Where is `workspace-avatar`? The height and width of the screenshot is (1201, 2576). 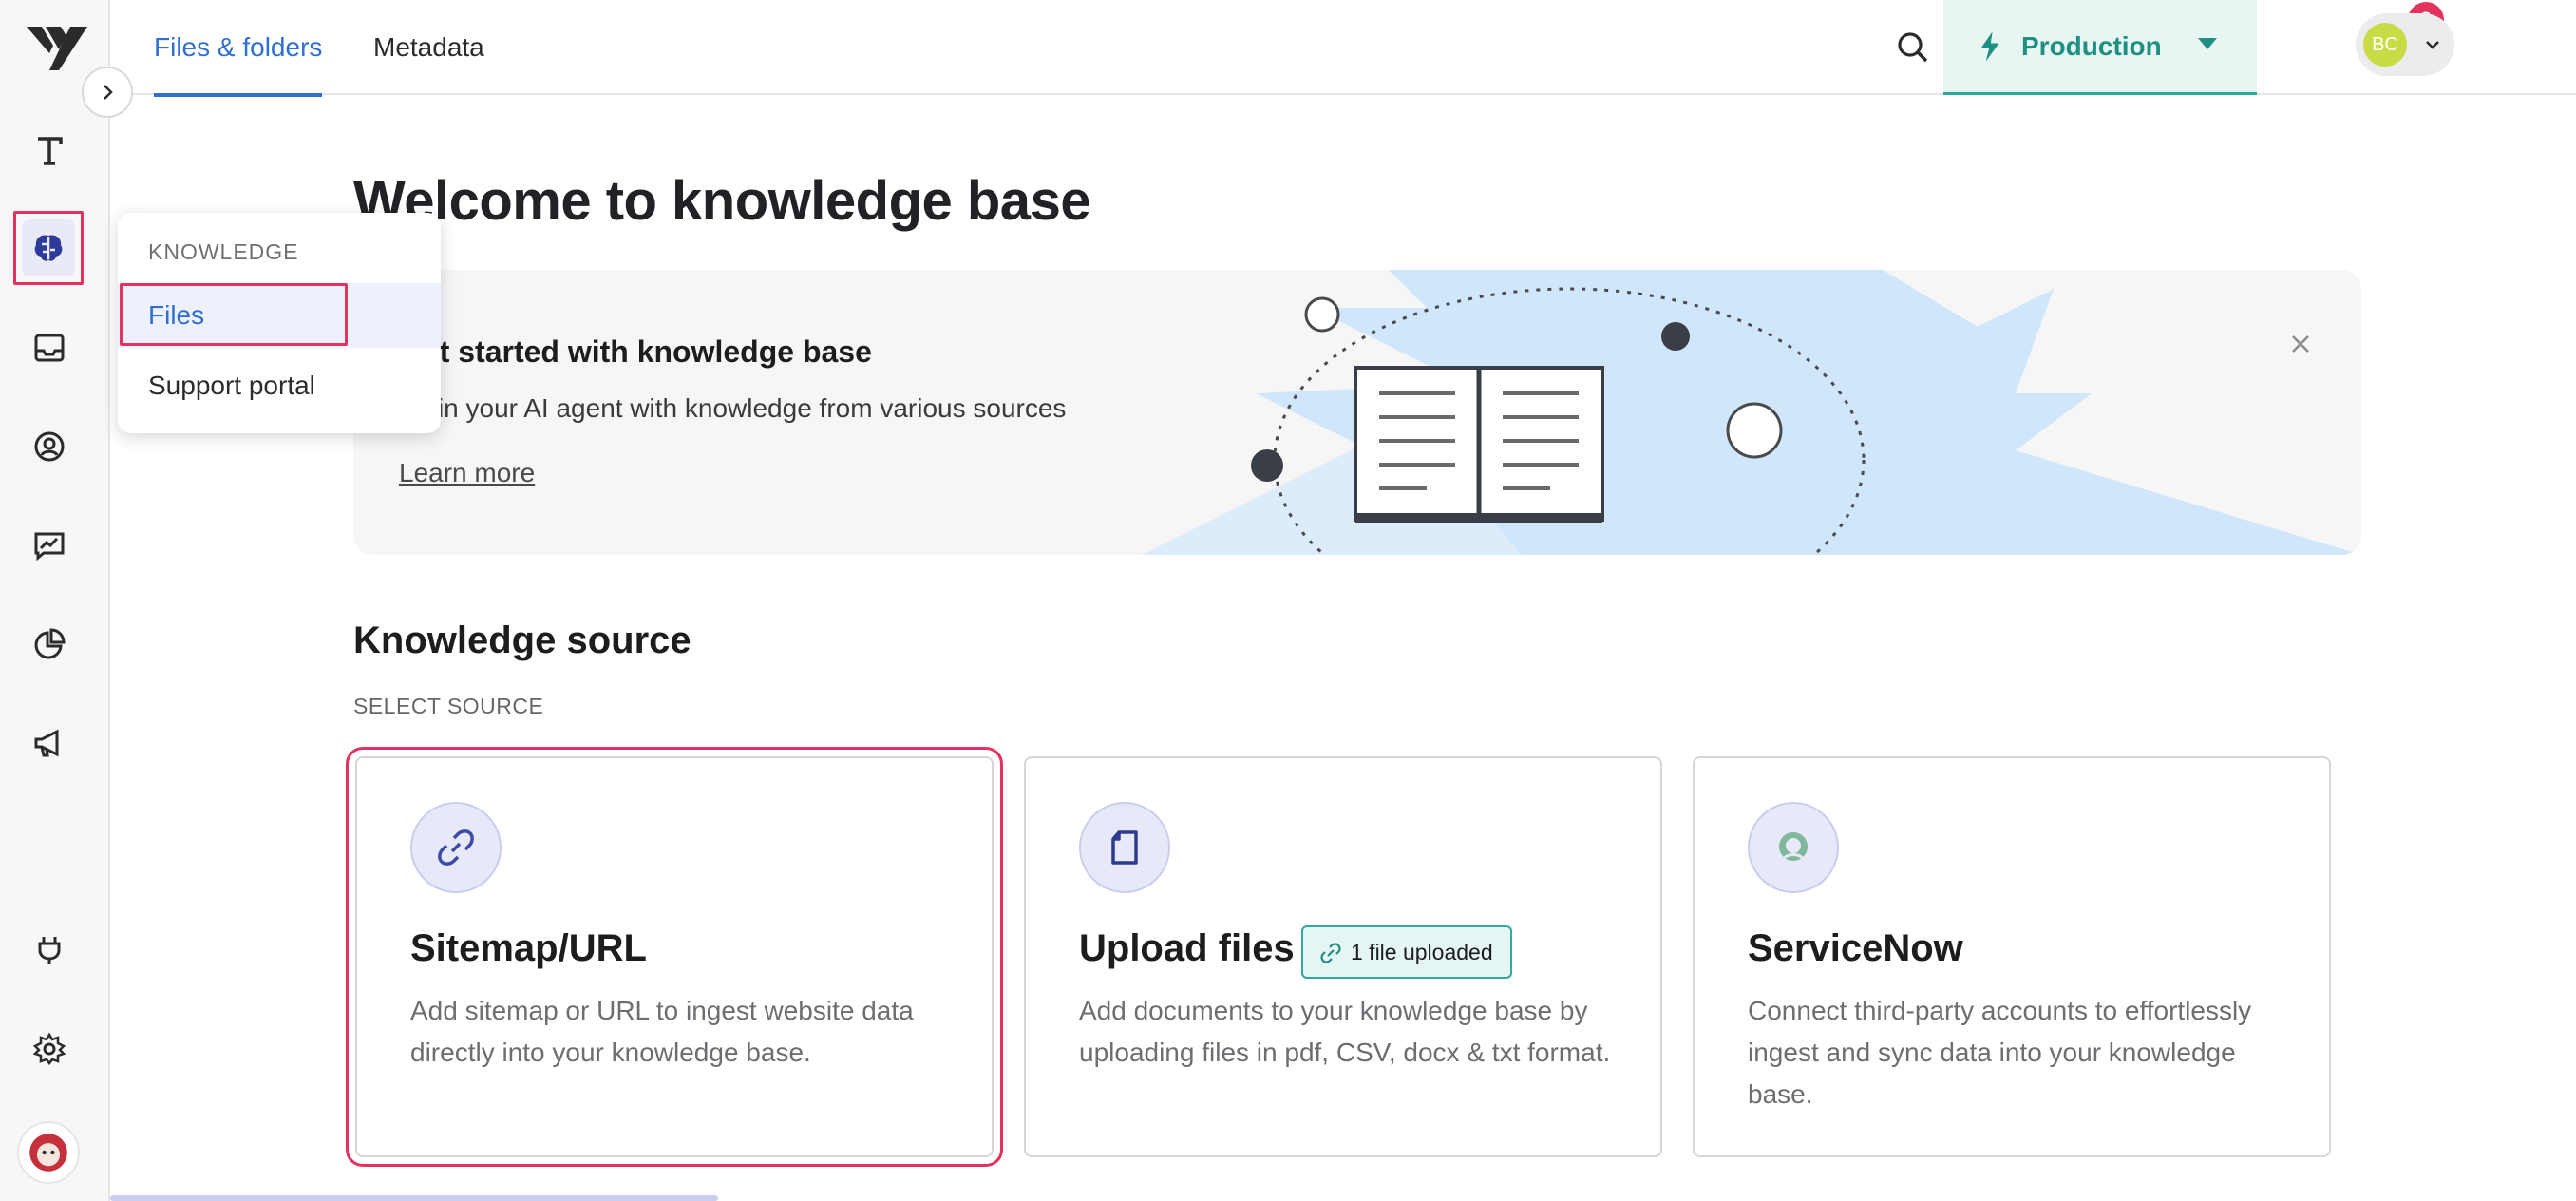
workspace-avatar is located at coordinates (48, 1152).